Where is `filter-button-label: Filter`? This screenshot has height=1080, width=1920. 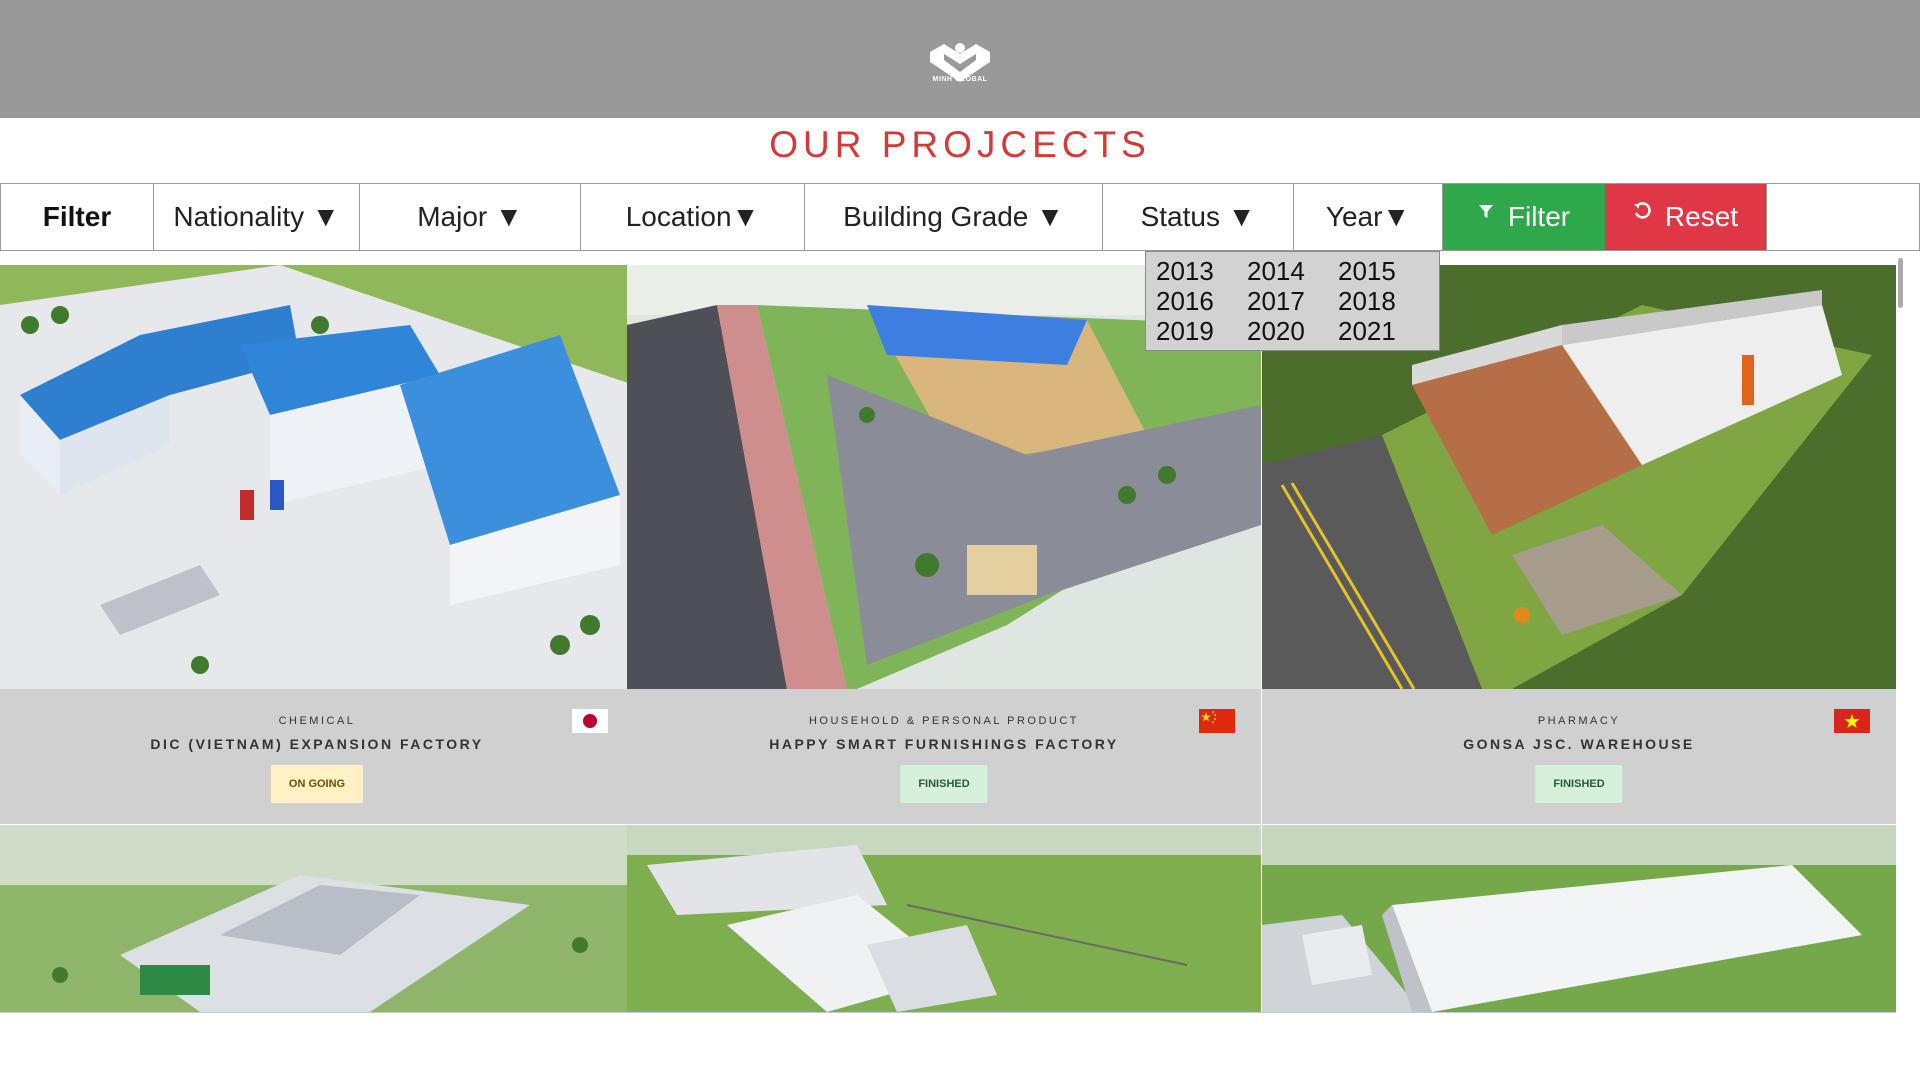 filter-button-label: Filter is located at coordinates (1539, 216).